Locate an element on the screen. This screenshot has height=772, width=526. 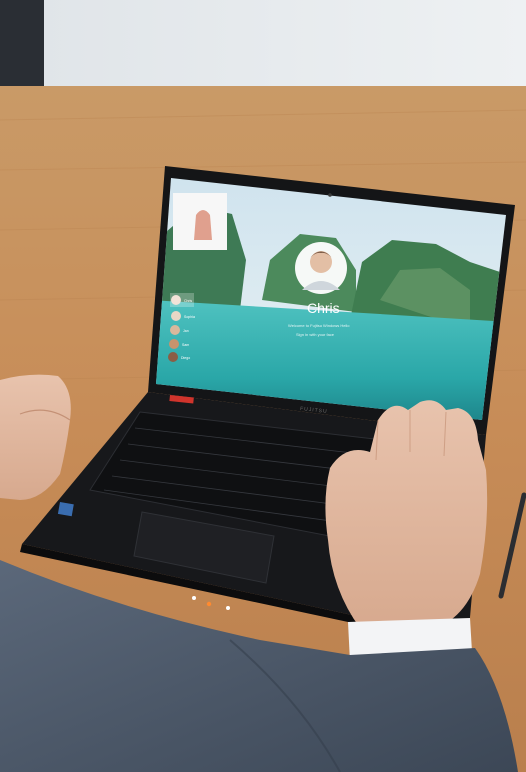
user-list-name: Diego is located at coordinates (185, 358).